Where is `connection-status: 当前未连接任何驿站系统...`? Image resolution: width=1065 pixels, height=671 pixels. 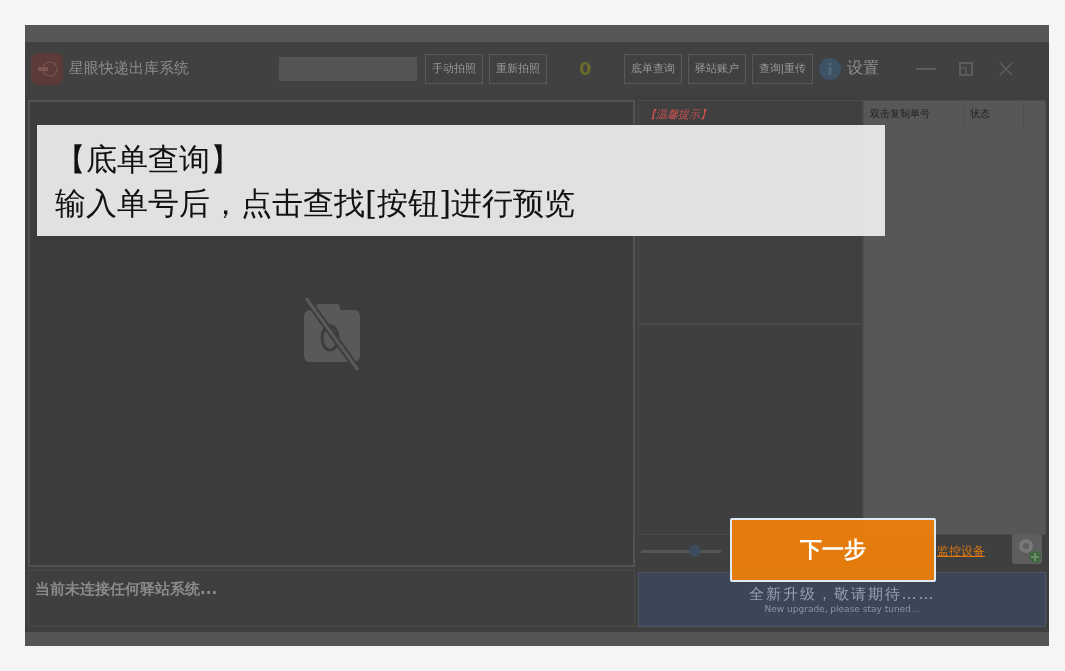
connection-status: 当前未连接任何驿站系统... is located at coordinates (126, 589).